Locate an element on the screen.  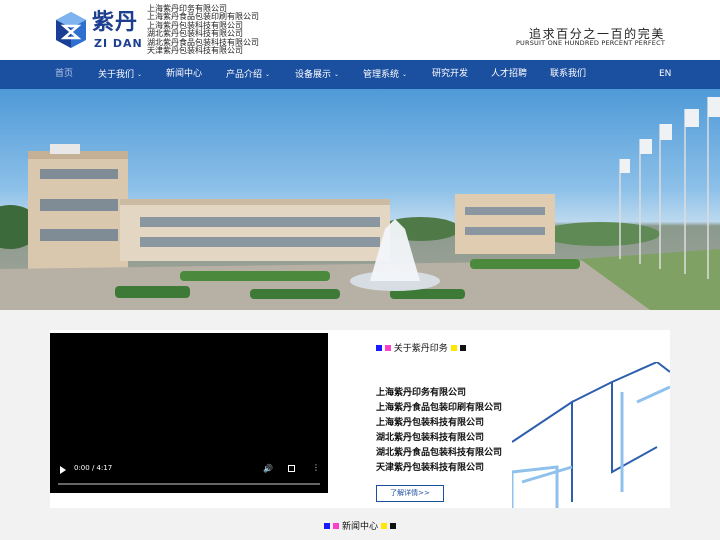
about-company: 湖北紫丹食品包装科技有限公司 is located at coordinates (439, 453).